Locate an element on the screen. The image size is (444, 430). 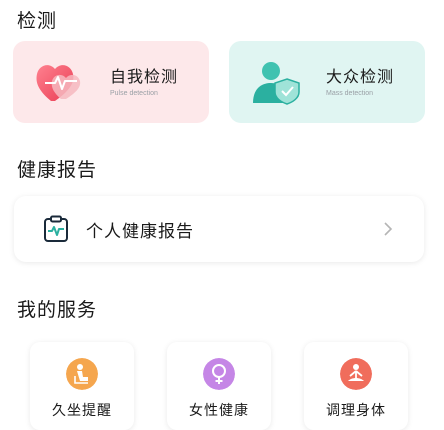
detection-section-title: 检测 is located at coordinates (37, 21).